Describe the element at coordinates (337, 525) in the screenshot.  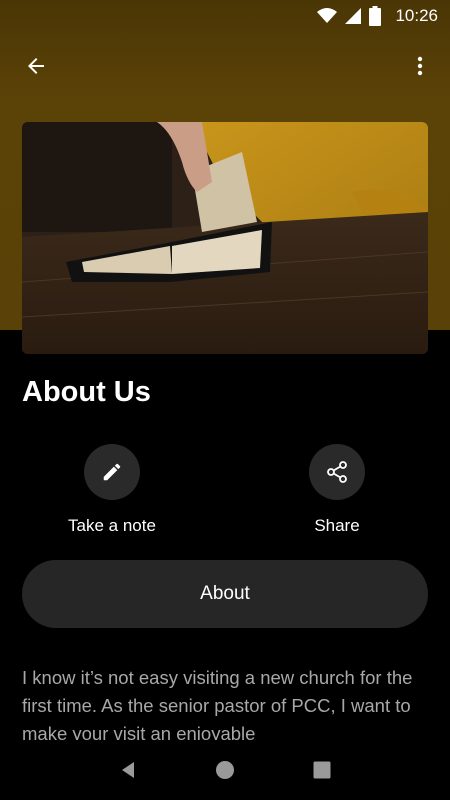
I see `share-label: Share` at that location.